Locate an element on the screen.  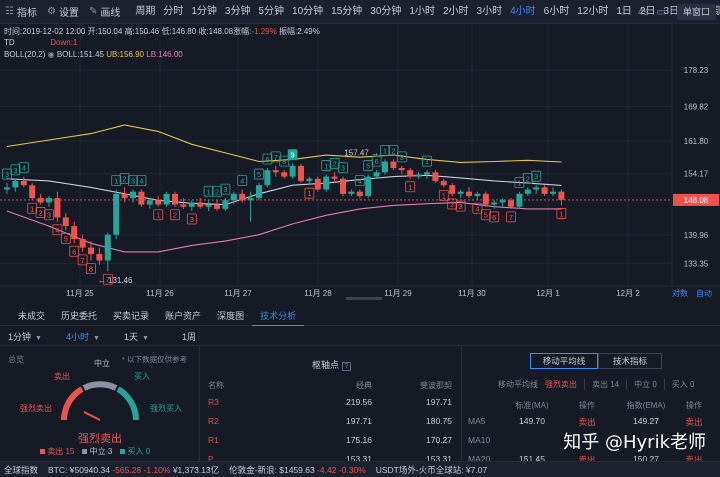
price-tick-label: 139.96 is located at coordinates (696, 235).